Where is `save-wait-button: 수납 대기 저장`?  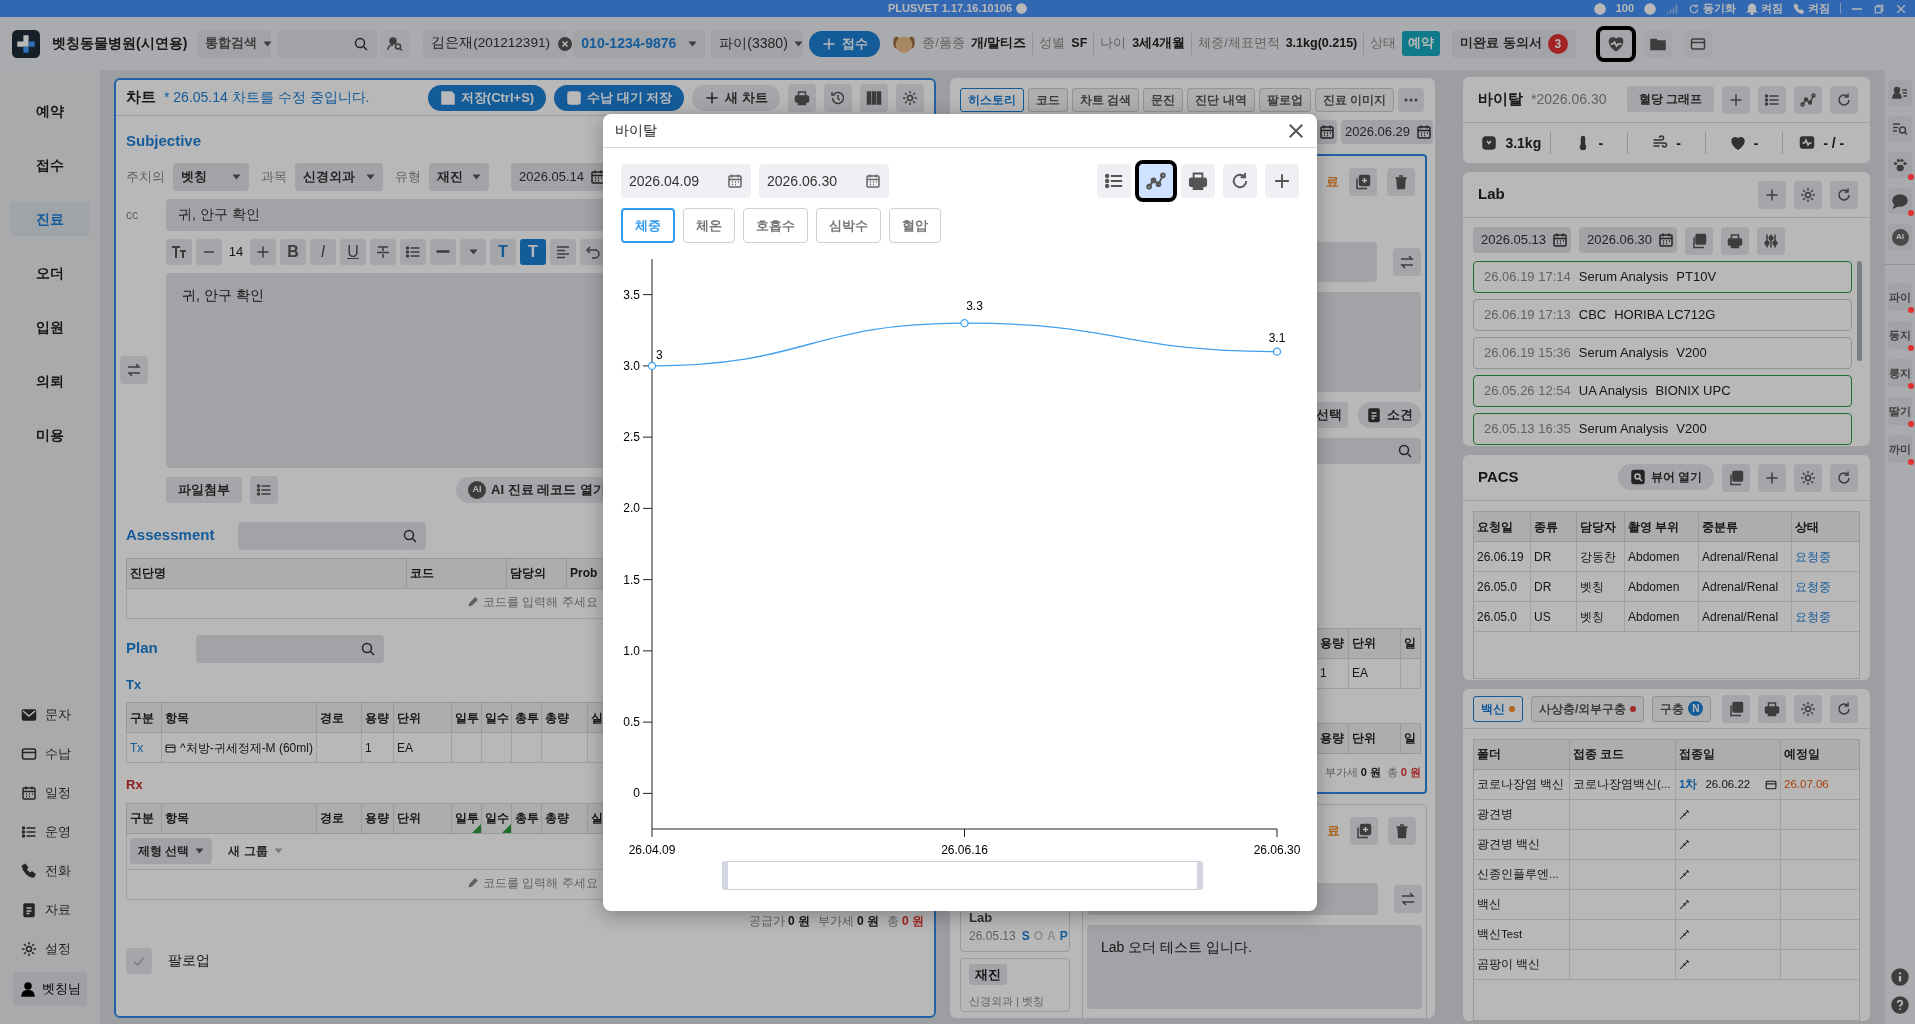
save-wait-button: 수납 대기 저장 is located at coordinates (619, 97).